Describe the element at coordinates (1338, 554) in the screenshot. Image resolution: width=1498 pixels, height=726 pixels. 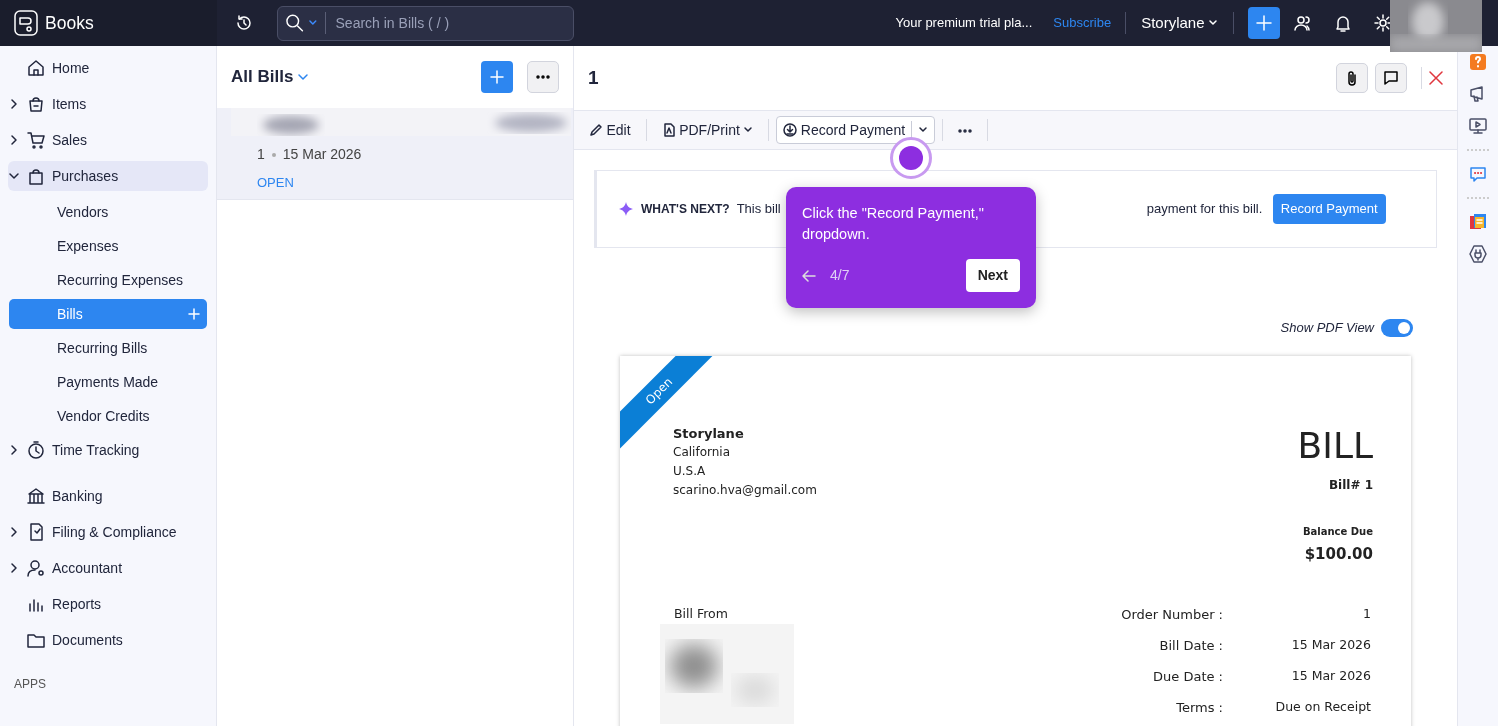
I see `balance-amount: $100.00` at that location.